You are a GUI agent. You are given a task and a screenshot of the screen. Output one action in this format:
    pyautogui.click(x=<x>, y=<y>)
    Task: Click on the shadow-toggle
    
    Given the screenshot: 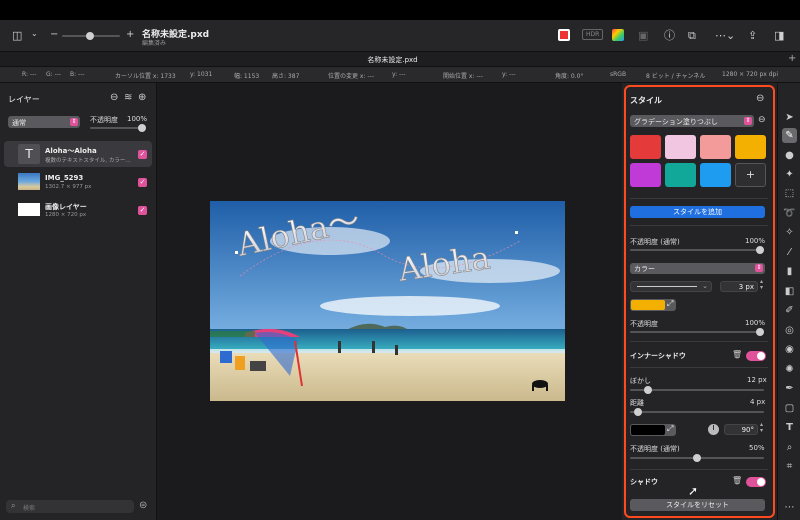 What is the action you would take?
    pyautogui.click(x=756, y=482)
    